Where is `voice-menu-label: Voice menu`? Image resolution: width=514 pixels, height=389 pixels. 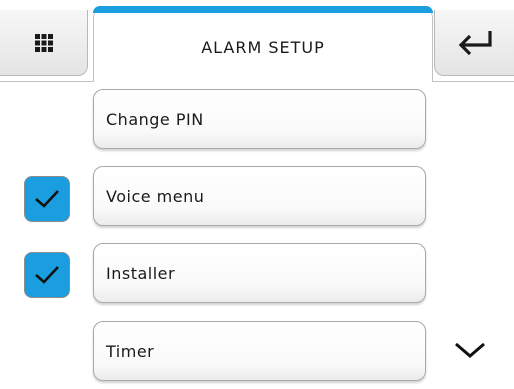 voice-menu-label: Voice menu is located at coordinates (155, 196).